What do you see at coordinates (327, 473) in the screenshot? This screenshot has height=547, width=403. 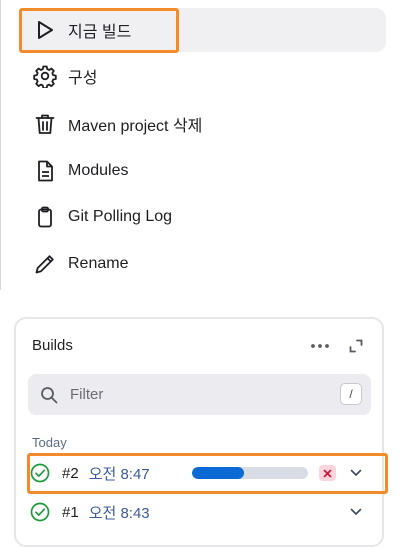 I see `cancel-build-button` at bounding box center [327, 473].